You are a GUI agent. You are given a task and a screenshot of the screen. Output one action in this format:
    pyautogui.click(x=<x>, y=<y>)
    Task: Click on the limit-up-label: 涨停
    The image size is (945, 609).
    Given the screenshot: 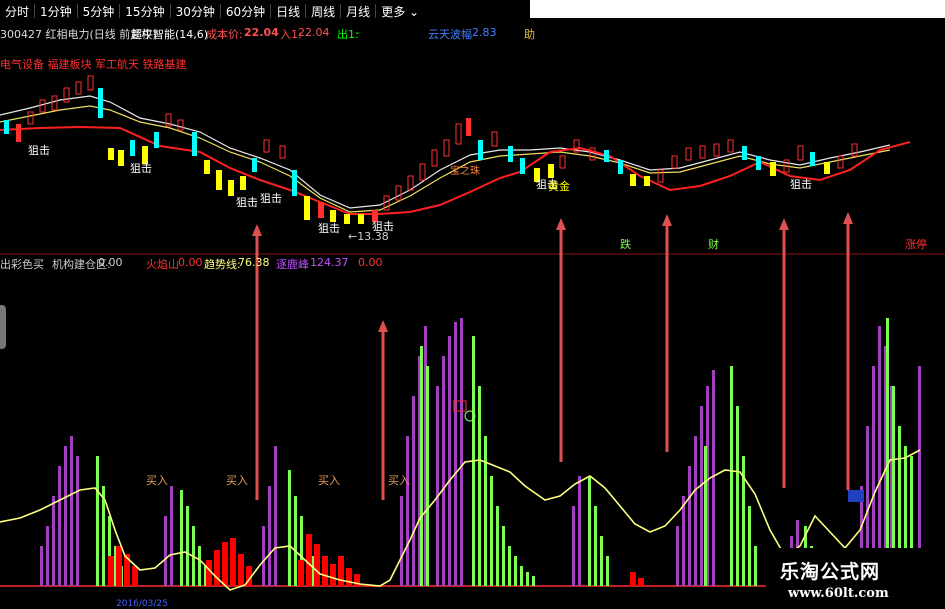 What is the action you would take?
    pyautogui.click(x=916, y=244)
    